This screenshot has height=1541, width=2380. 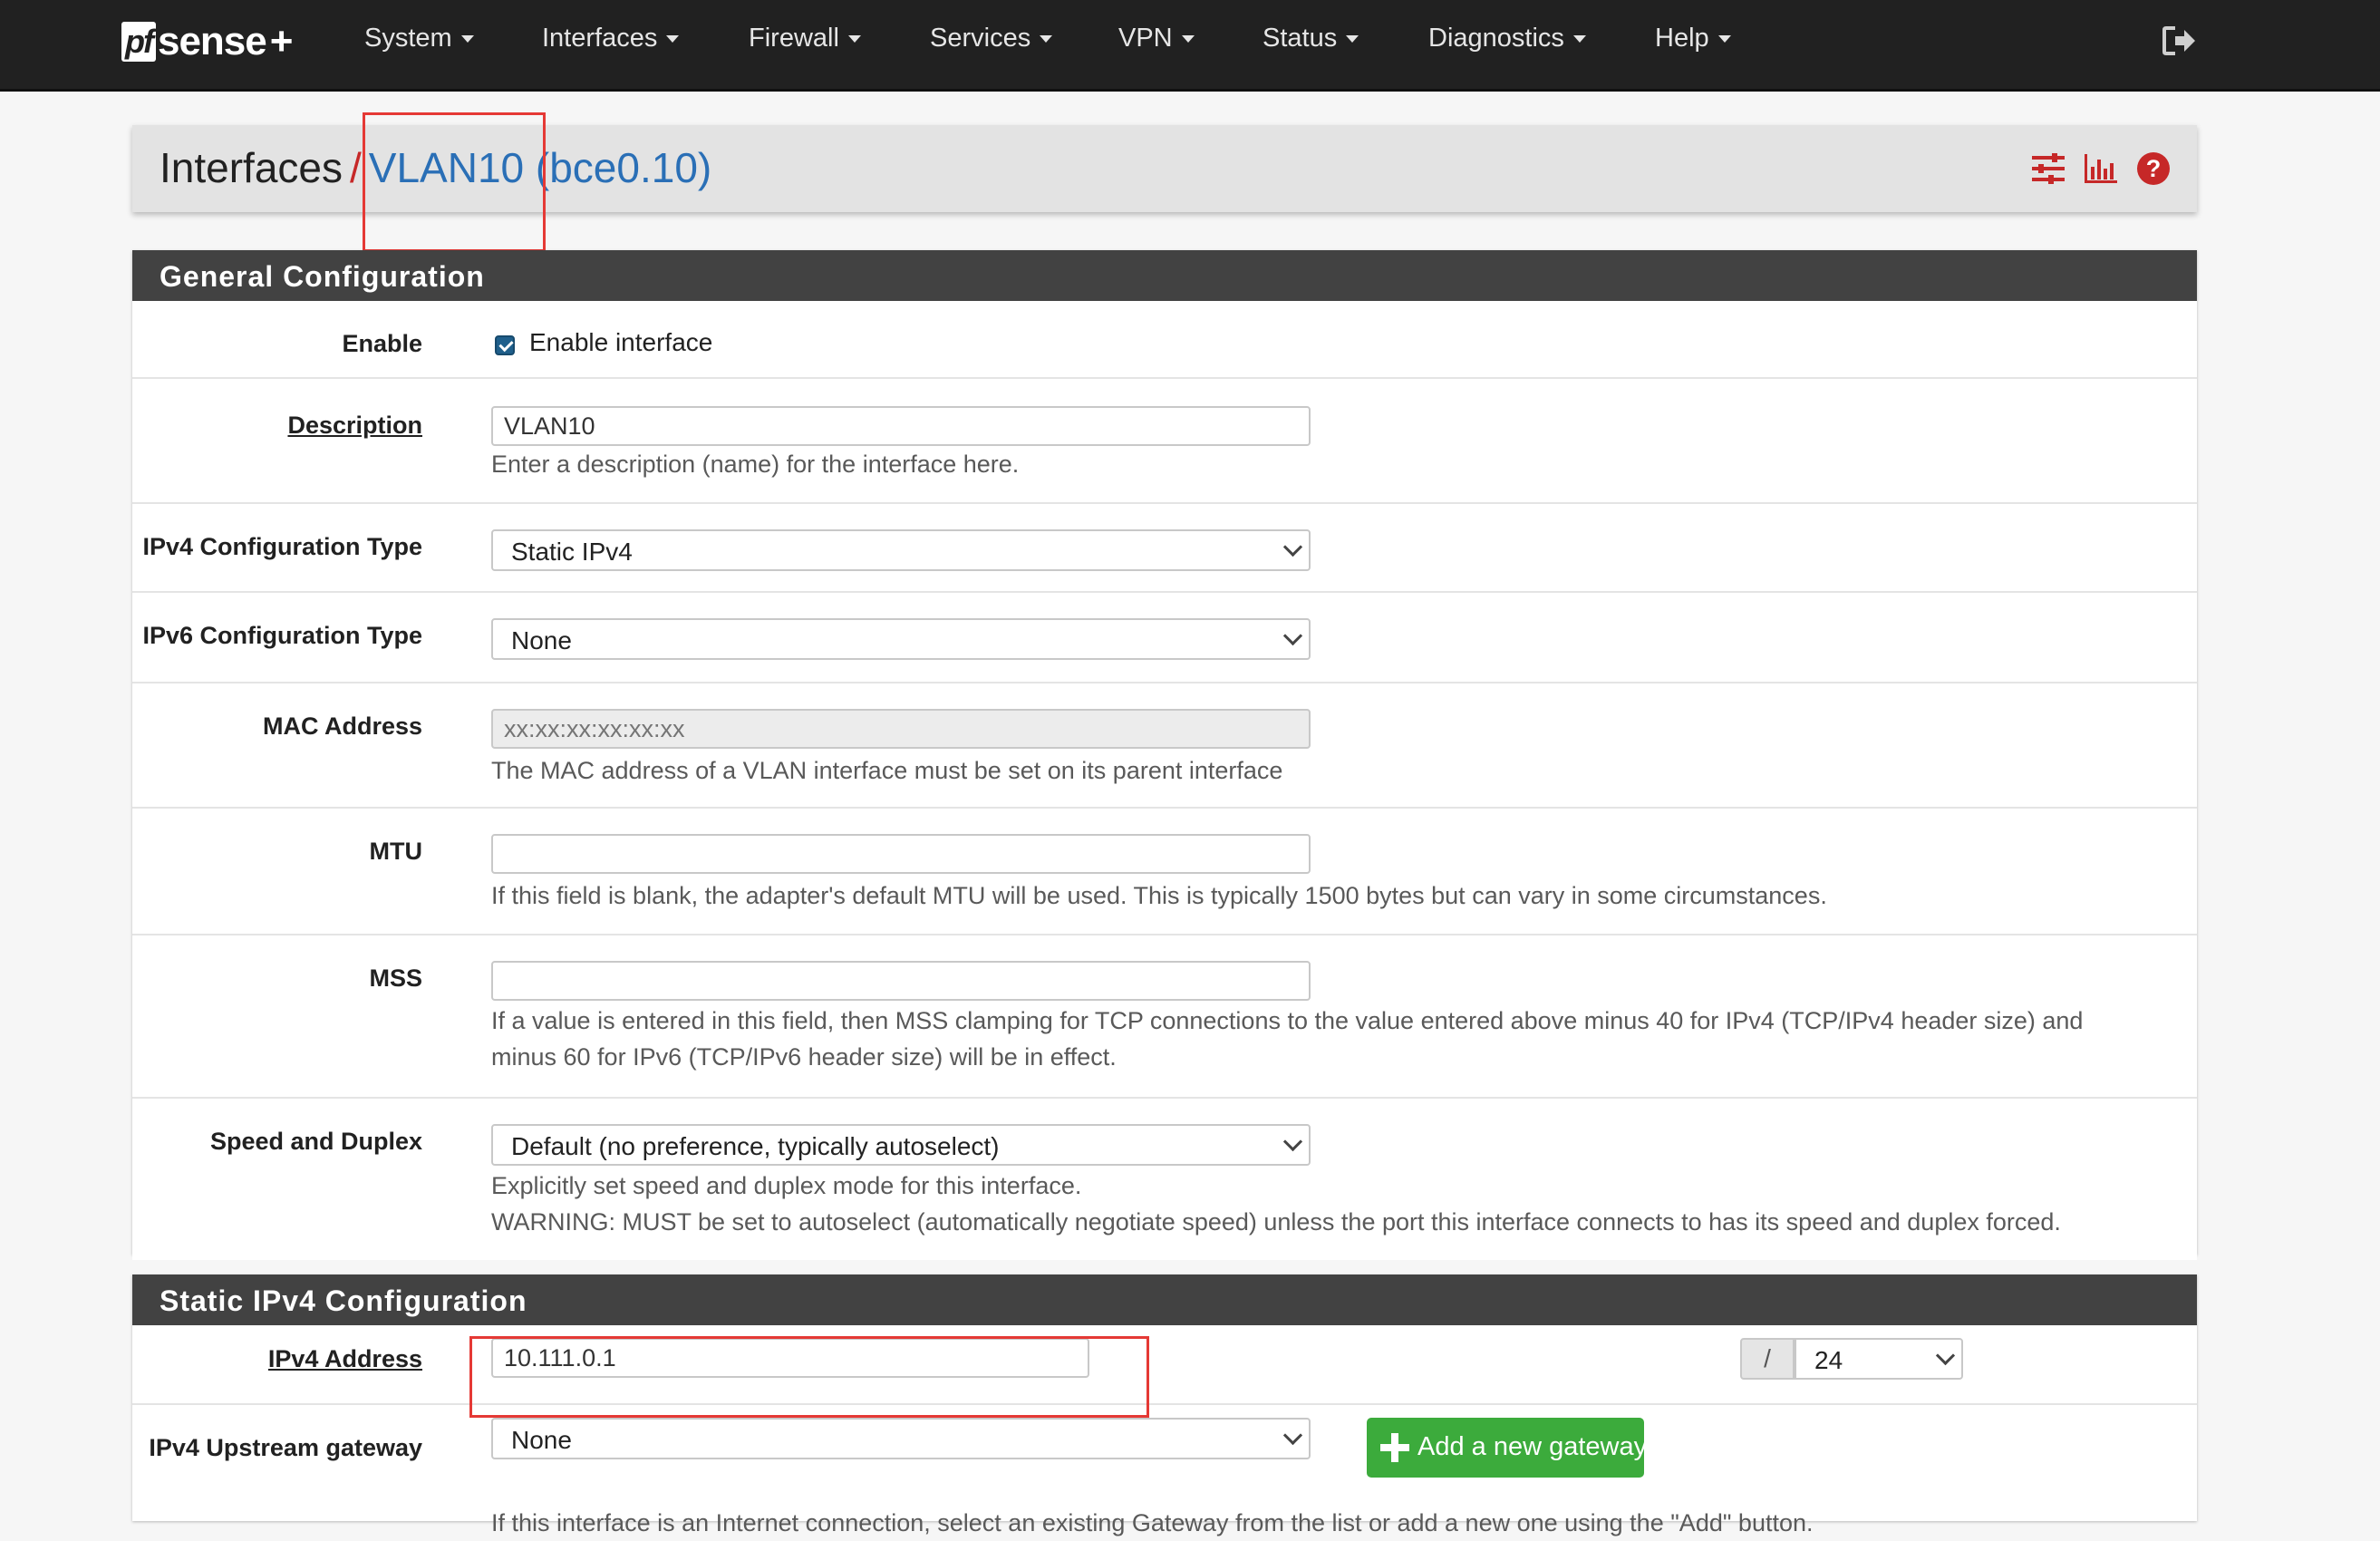 I want to click on mtu-input, so click(x=901, y=854).